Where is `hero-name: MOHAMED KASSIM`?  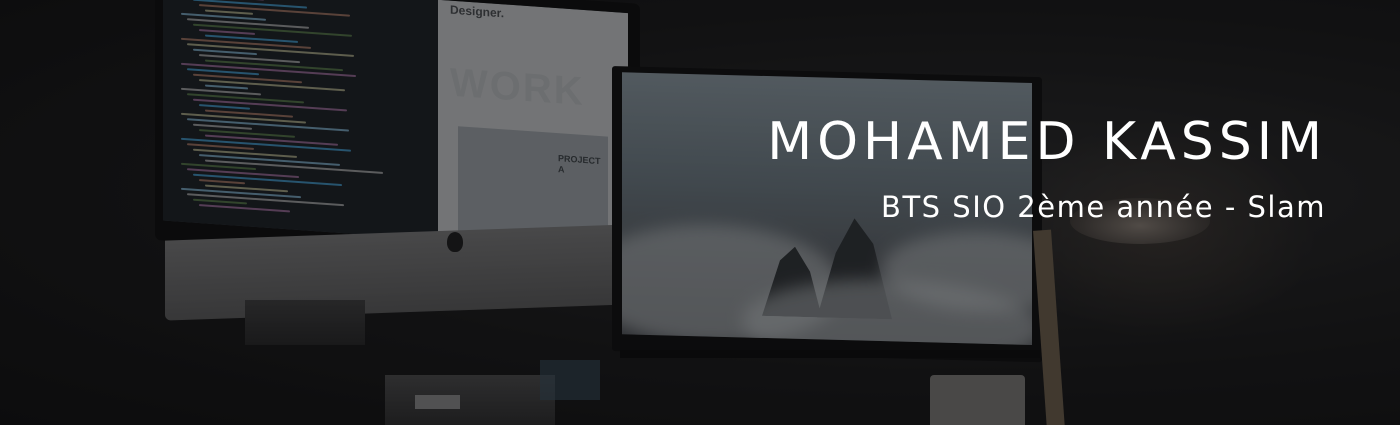
hero-name: MOHAMED KASSIM is located at coordinates (1047, 142).